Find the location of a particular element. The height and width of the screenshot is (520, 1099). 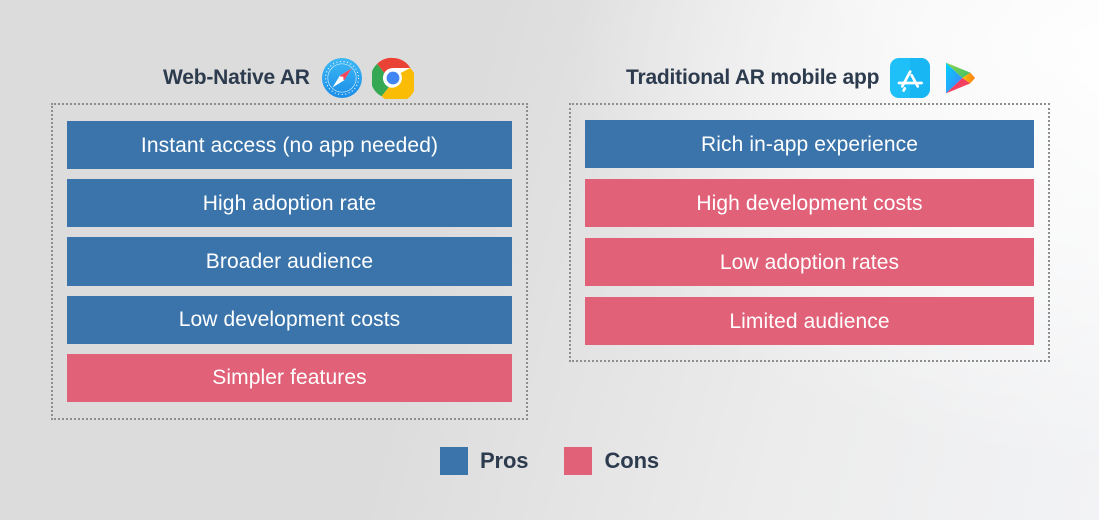

list-item: Broader audience is located at coordinates (289, 261).